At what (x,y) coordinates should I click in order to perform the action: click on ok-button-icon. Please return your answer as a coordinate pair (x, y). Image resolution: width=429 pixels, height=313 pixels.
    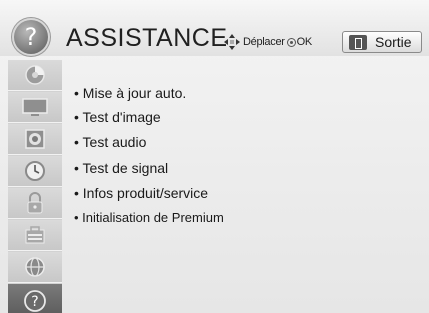
    Looking at the image, I should click on (291, 42).